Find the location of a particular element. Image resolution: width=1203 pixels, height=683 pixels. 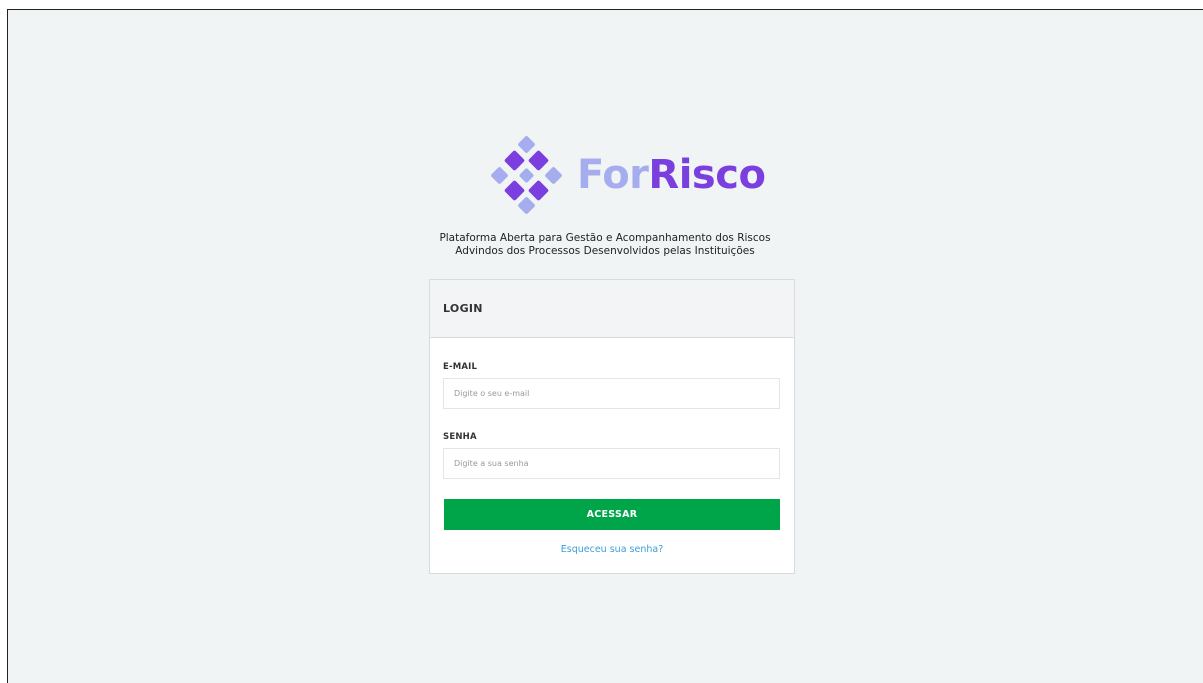

password-input is located at coordinates (611, 463).